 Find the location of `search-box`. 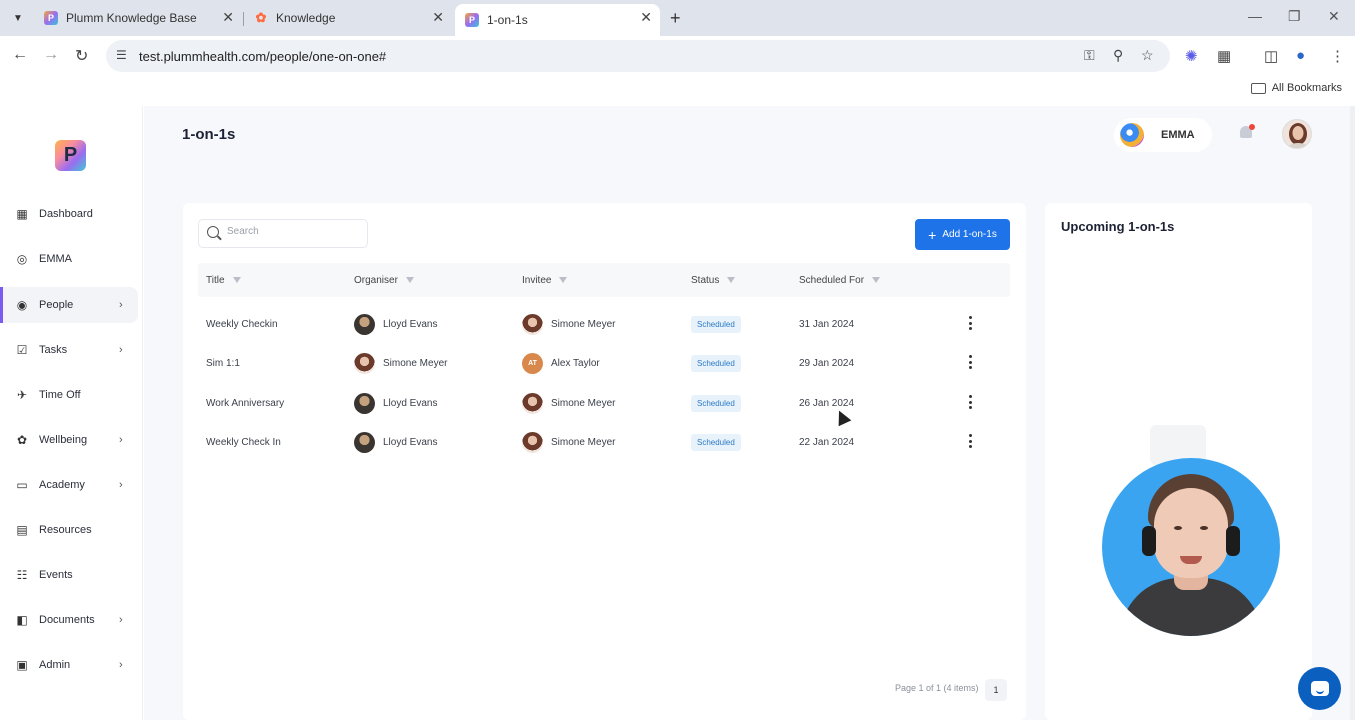

search-box is located at coordinates (283, 233).